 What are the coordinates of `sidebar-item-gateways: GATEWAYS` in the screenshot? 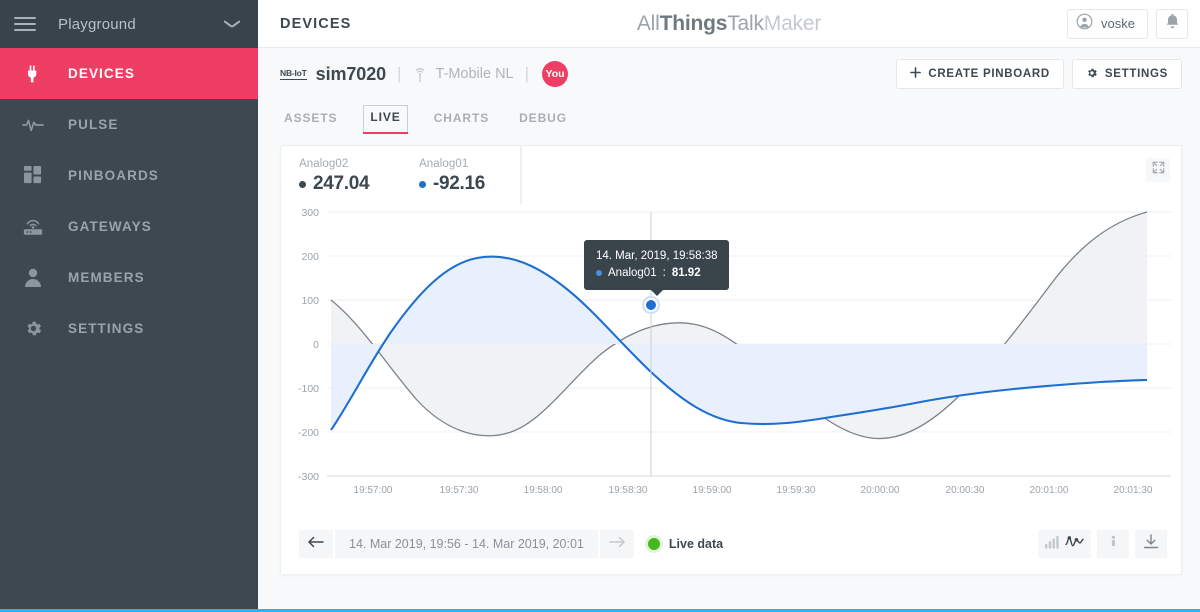 It's located at (129, 226).